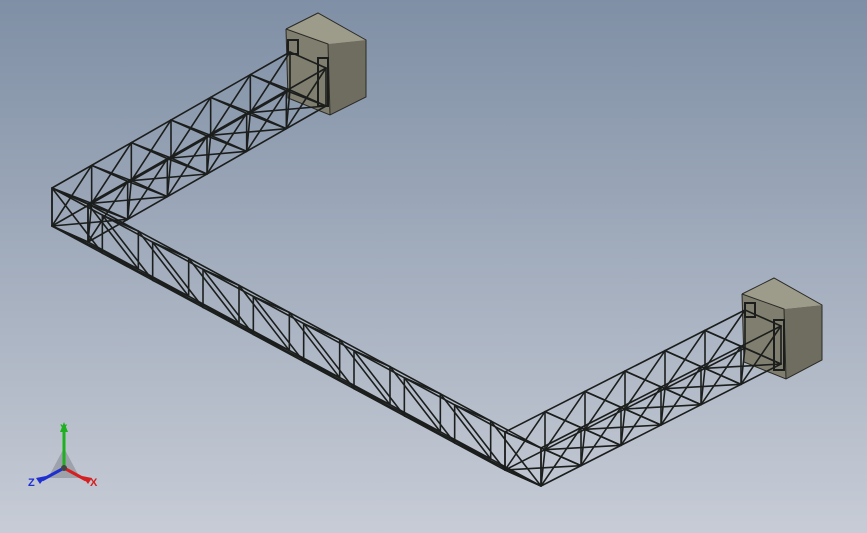 This screenshot has width=867, height=533. I want to click on triad-origin-icon, so click(64, 468).